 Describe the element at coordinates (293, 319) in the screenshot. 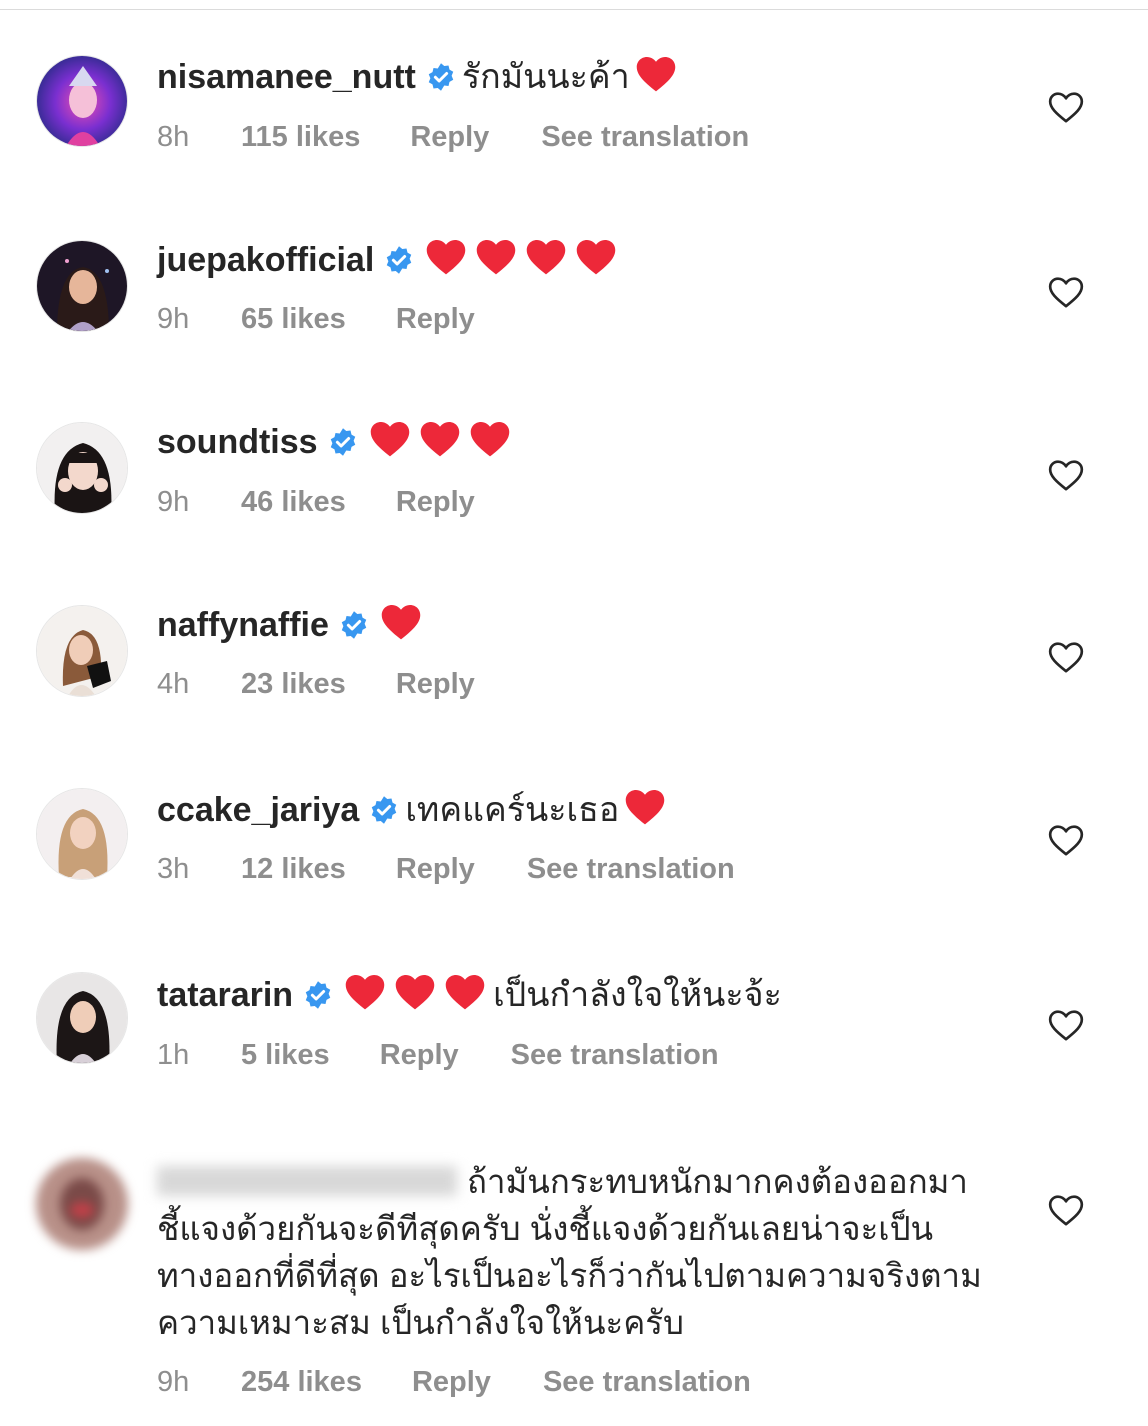

I see `likes-count: 65 likes` at that location.